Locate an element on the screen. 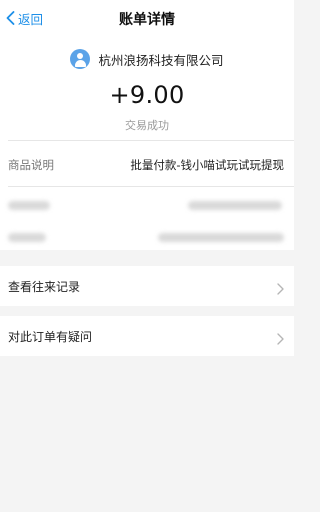  product-description-label: 商品说明 is located at coordinates (31, 165).